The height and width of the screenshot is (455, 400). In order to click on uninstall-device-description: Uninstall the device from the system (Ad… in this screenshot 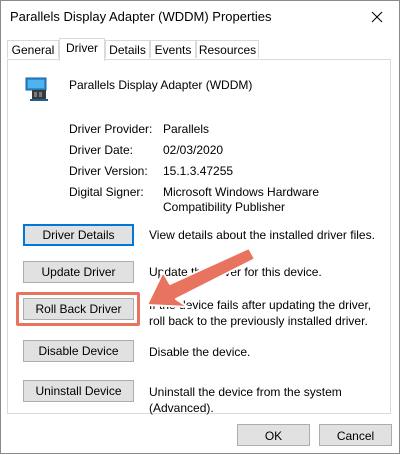, I will do `click(245, 400)`.